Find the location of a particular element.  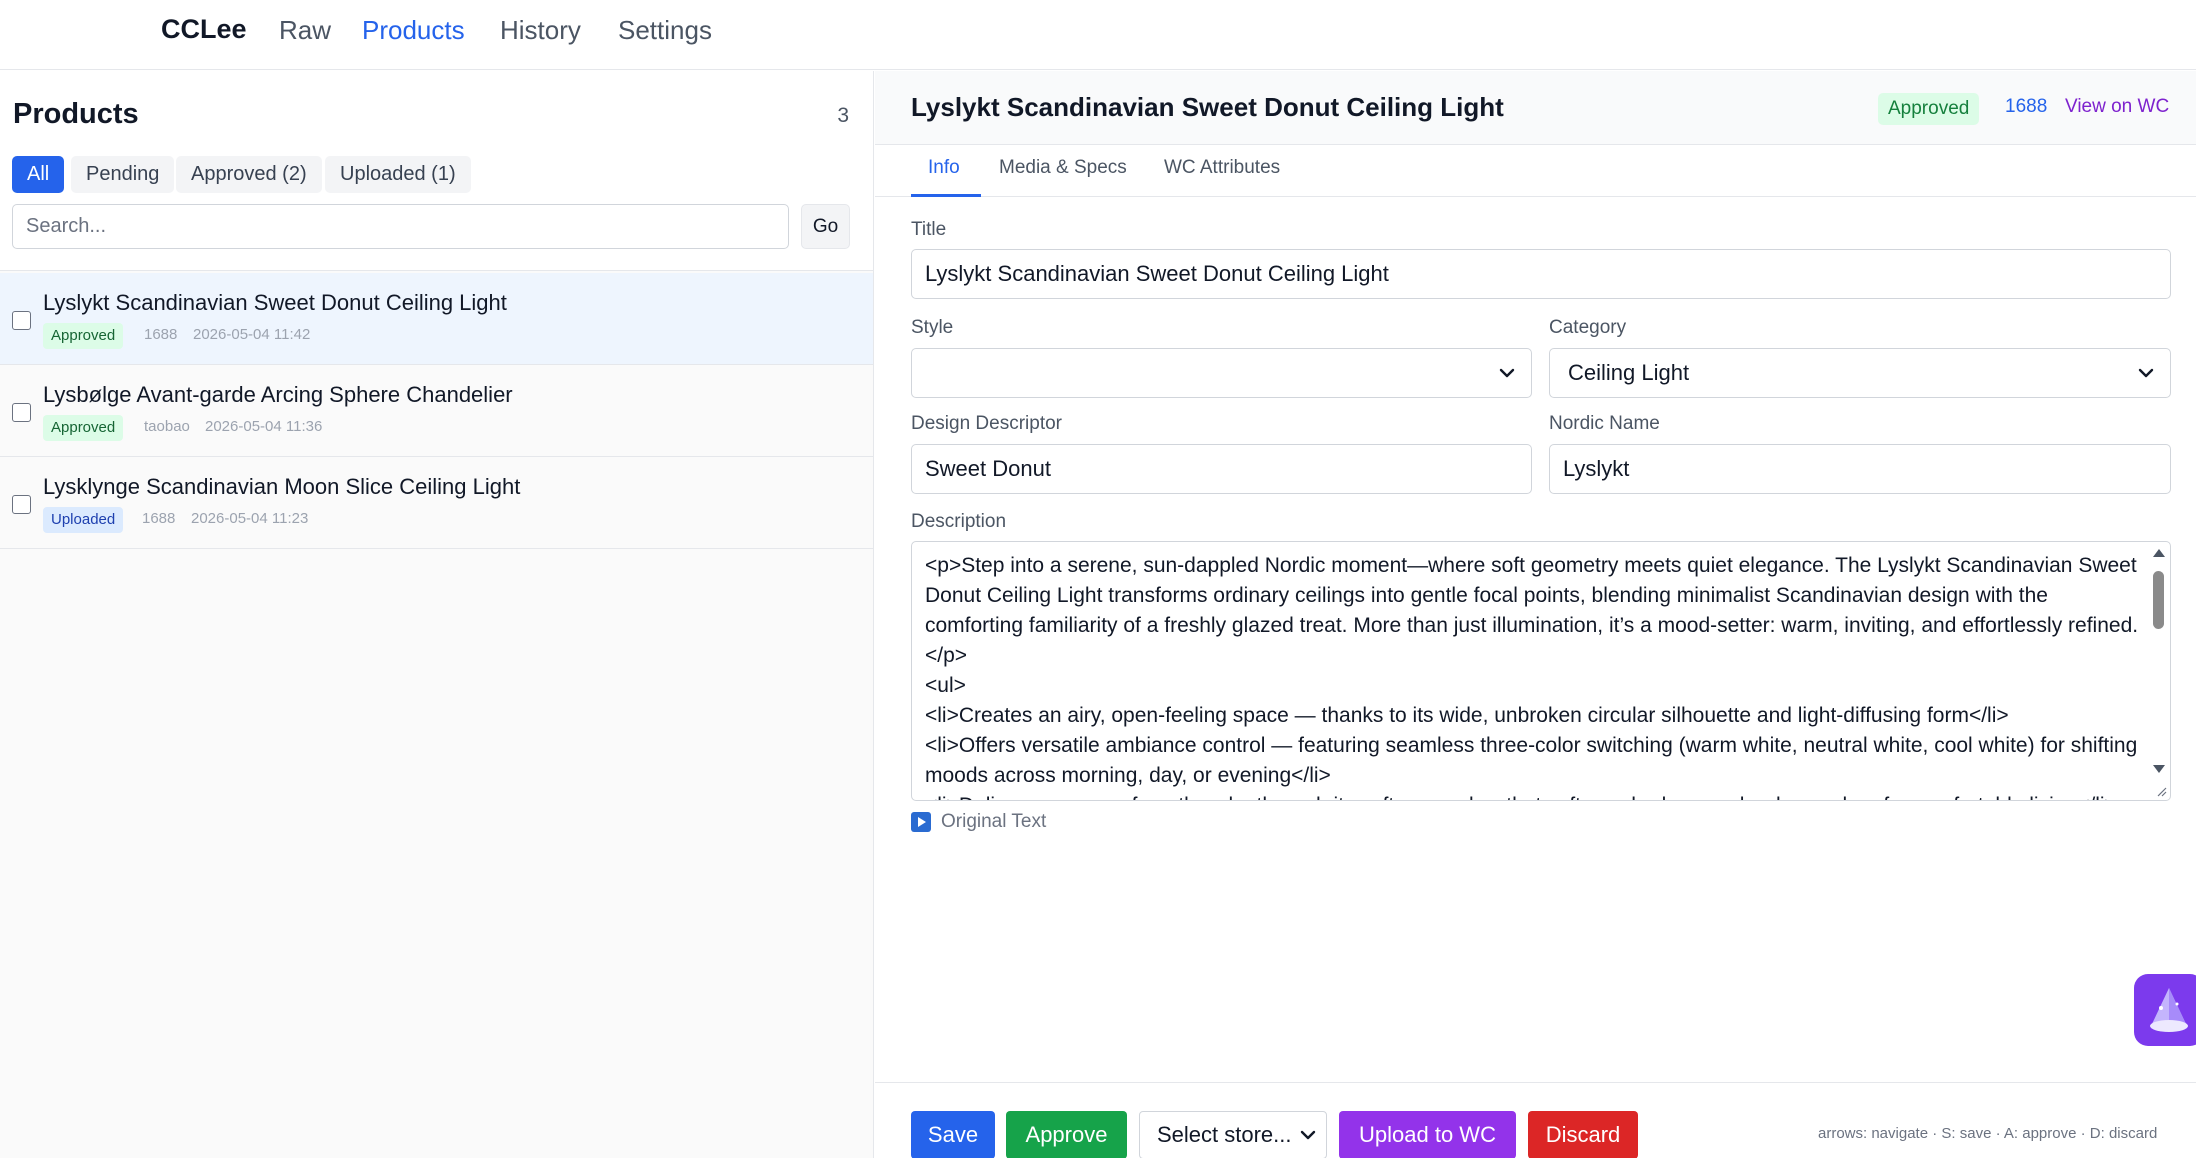

tab-info: Info is located at coordinates (944, 168).